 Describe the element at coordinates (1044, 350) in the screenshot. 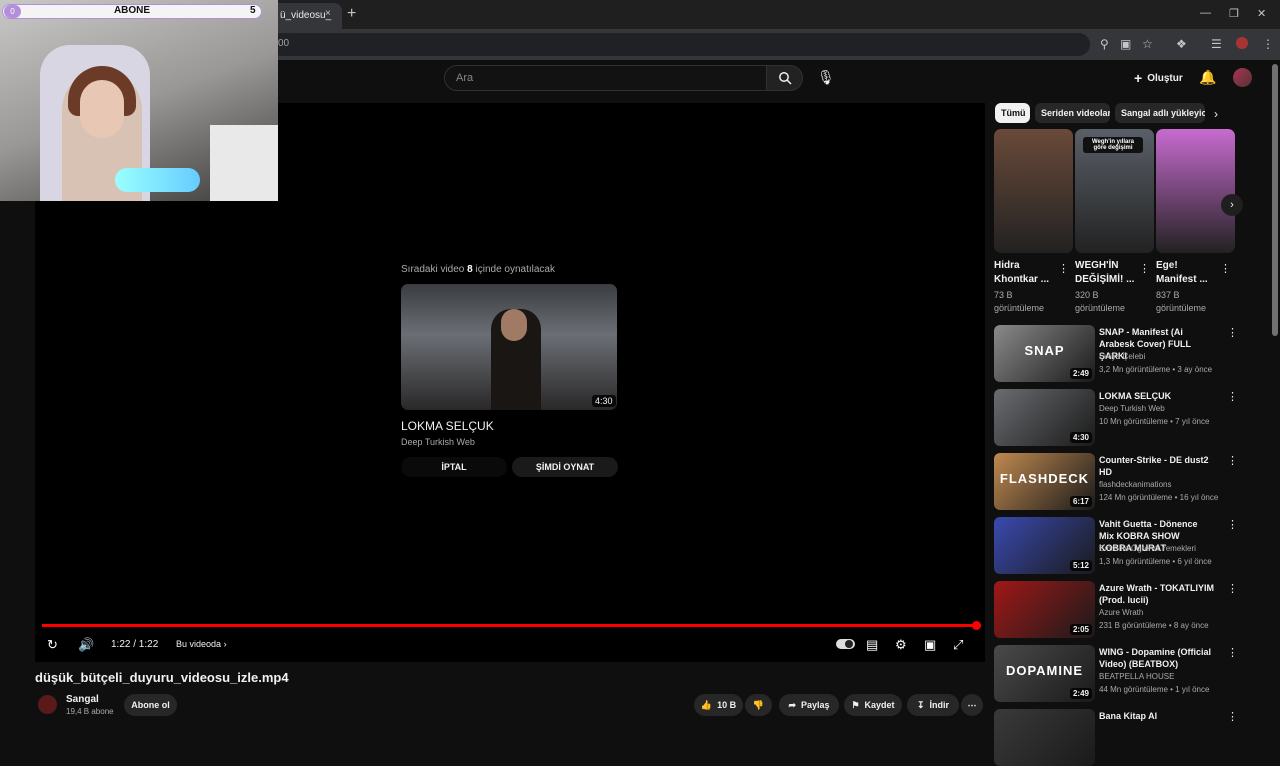

I see `thumbnail-label: SNAP` at that location.